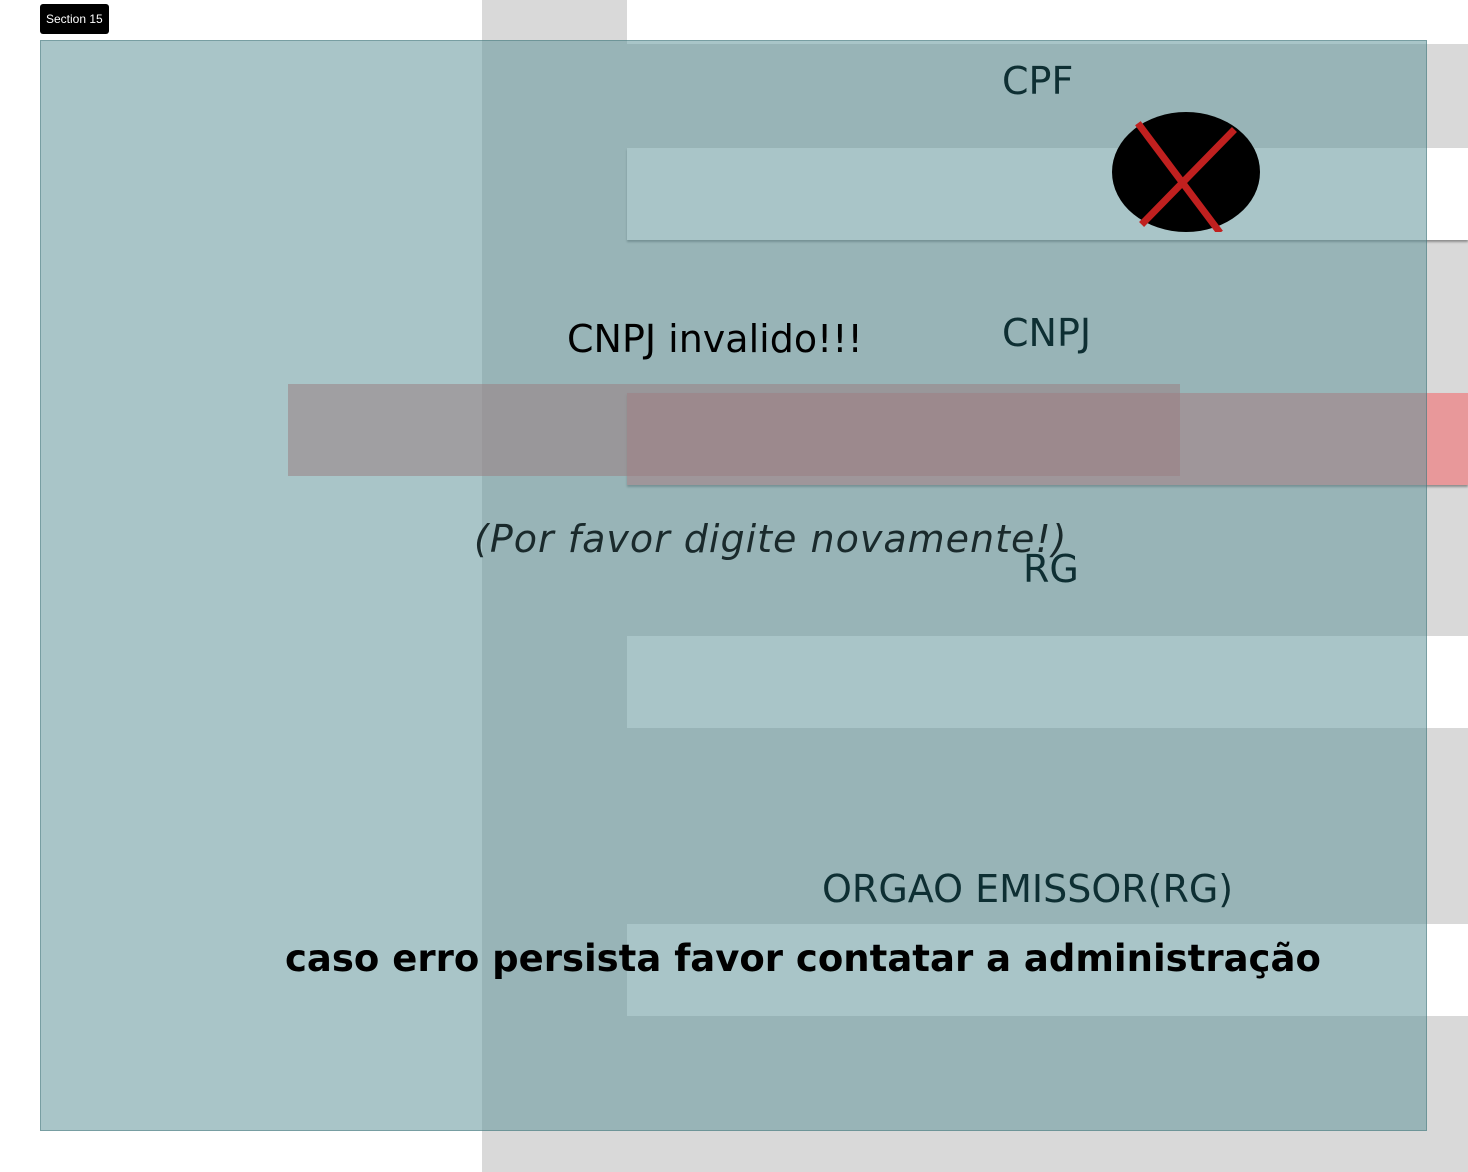 The height and width of the screenshot is (1172, 1468). I want to click on form-top-strip, so click(1047, 22).